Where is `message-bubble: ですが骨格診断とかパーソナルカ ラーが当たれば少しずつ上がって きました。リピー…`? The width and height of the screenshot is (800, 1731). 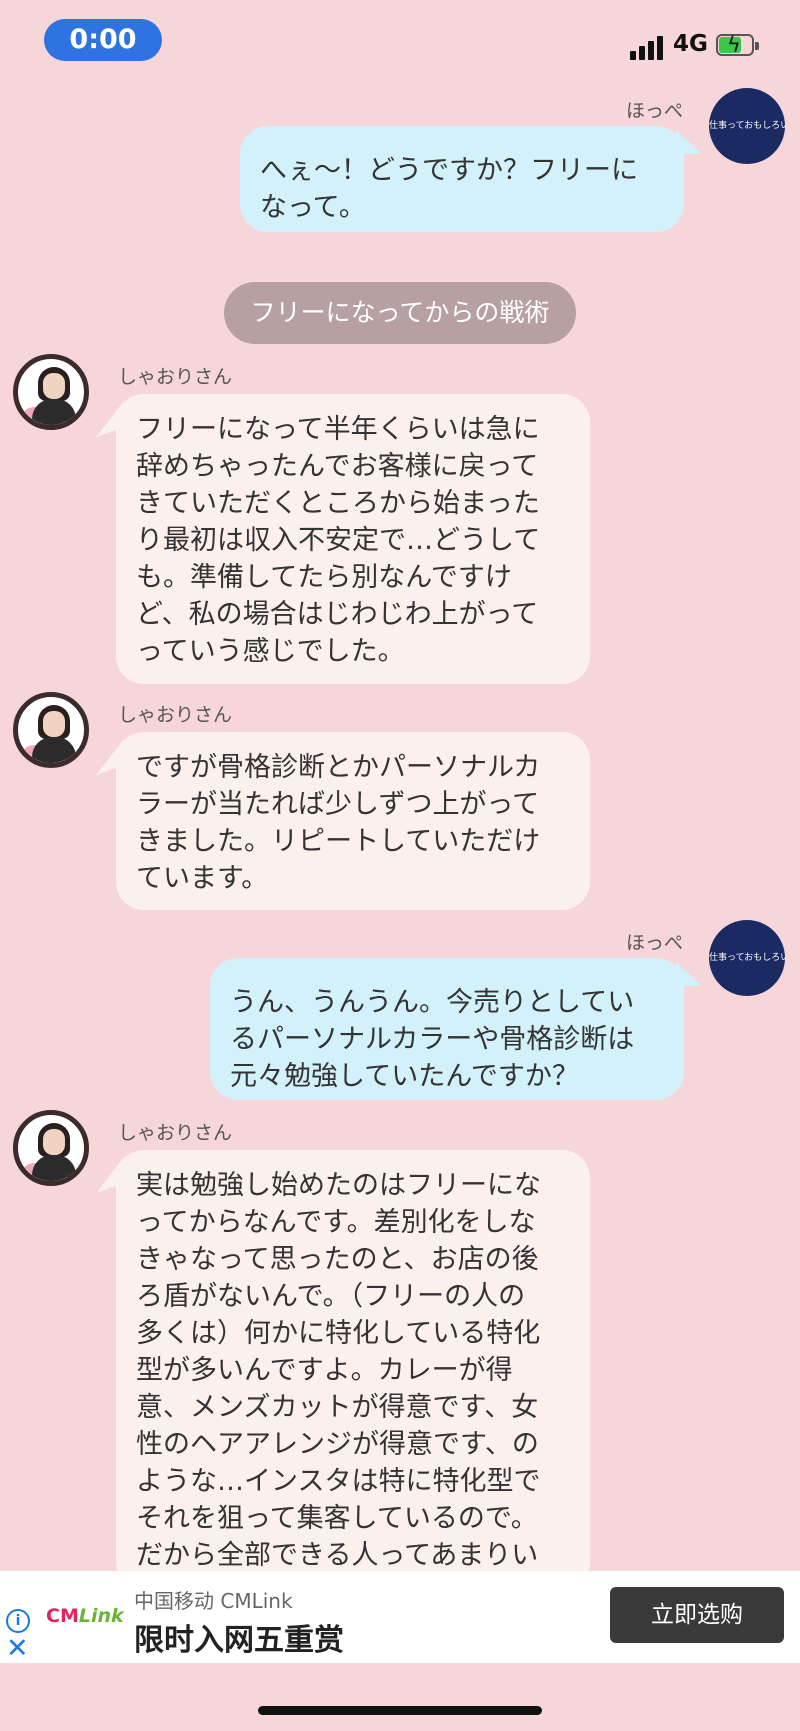
message-bubble: ですが骨格診断とかパーソナルカ ラーが当たれば少しずつ上がって きました。リピー… is located at coordinates (353, 821).